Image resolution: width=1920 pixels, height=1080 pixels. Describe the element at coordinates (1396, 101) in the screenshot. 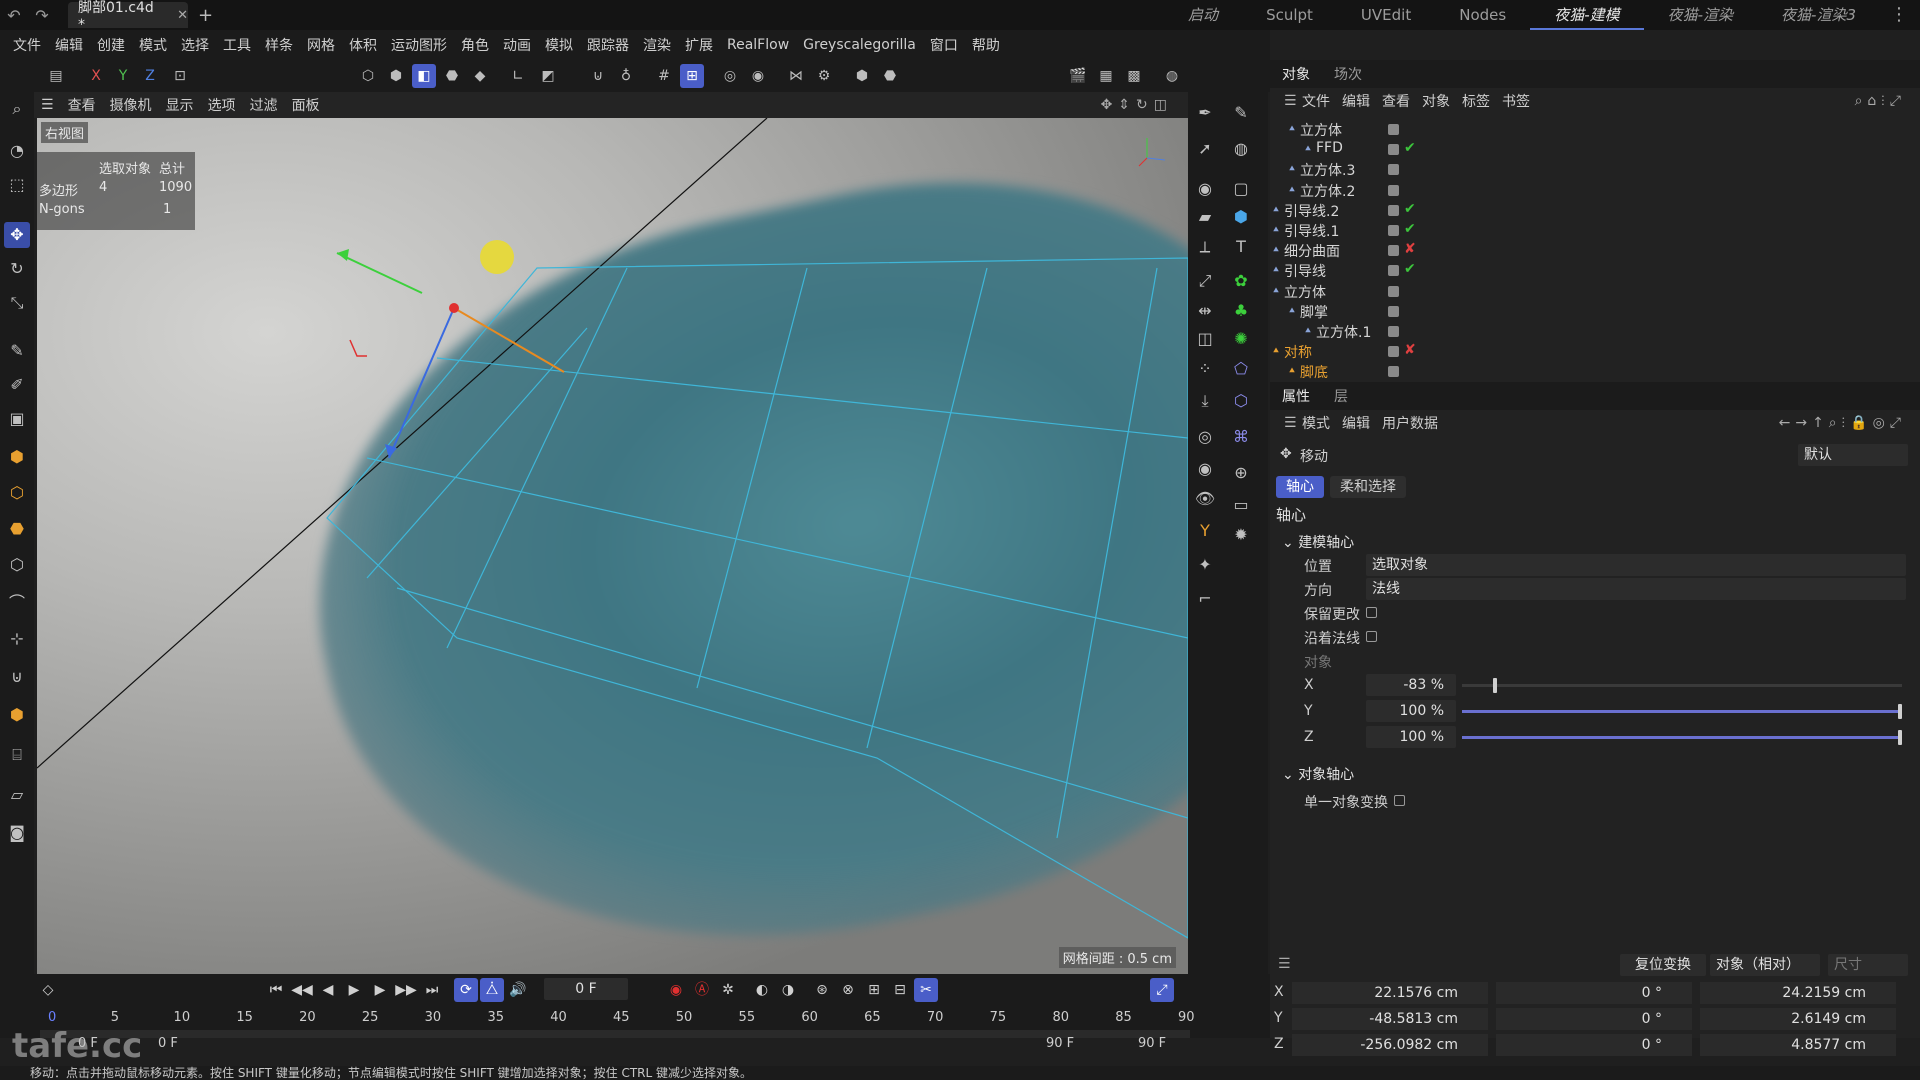

I see `object-menu-view: 查看` at that location.